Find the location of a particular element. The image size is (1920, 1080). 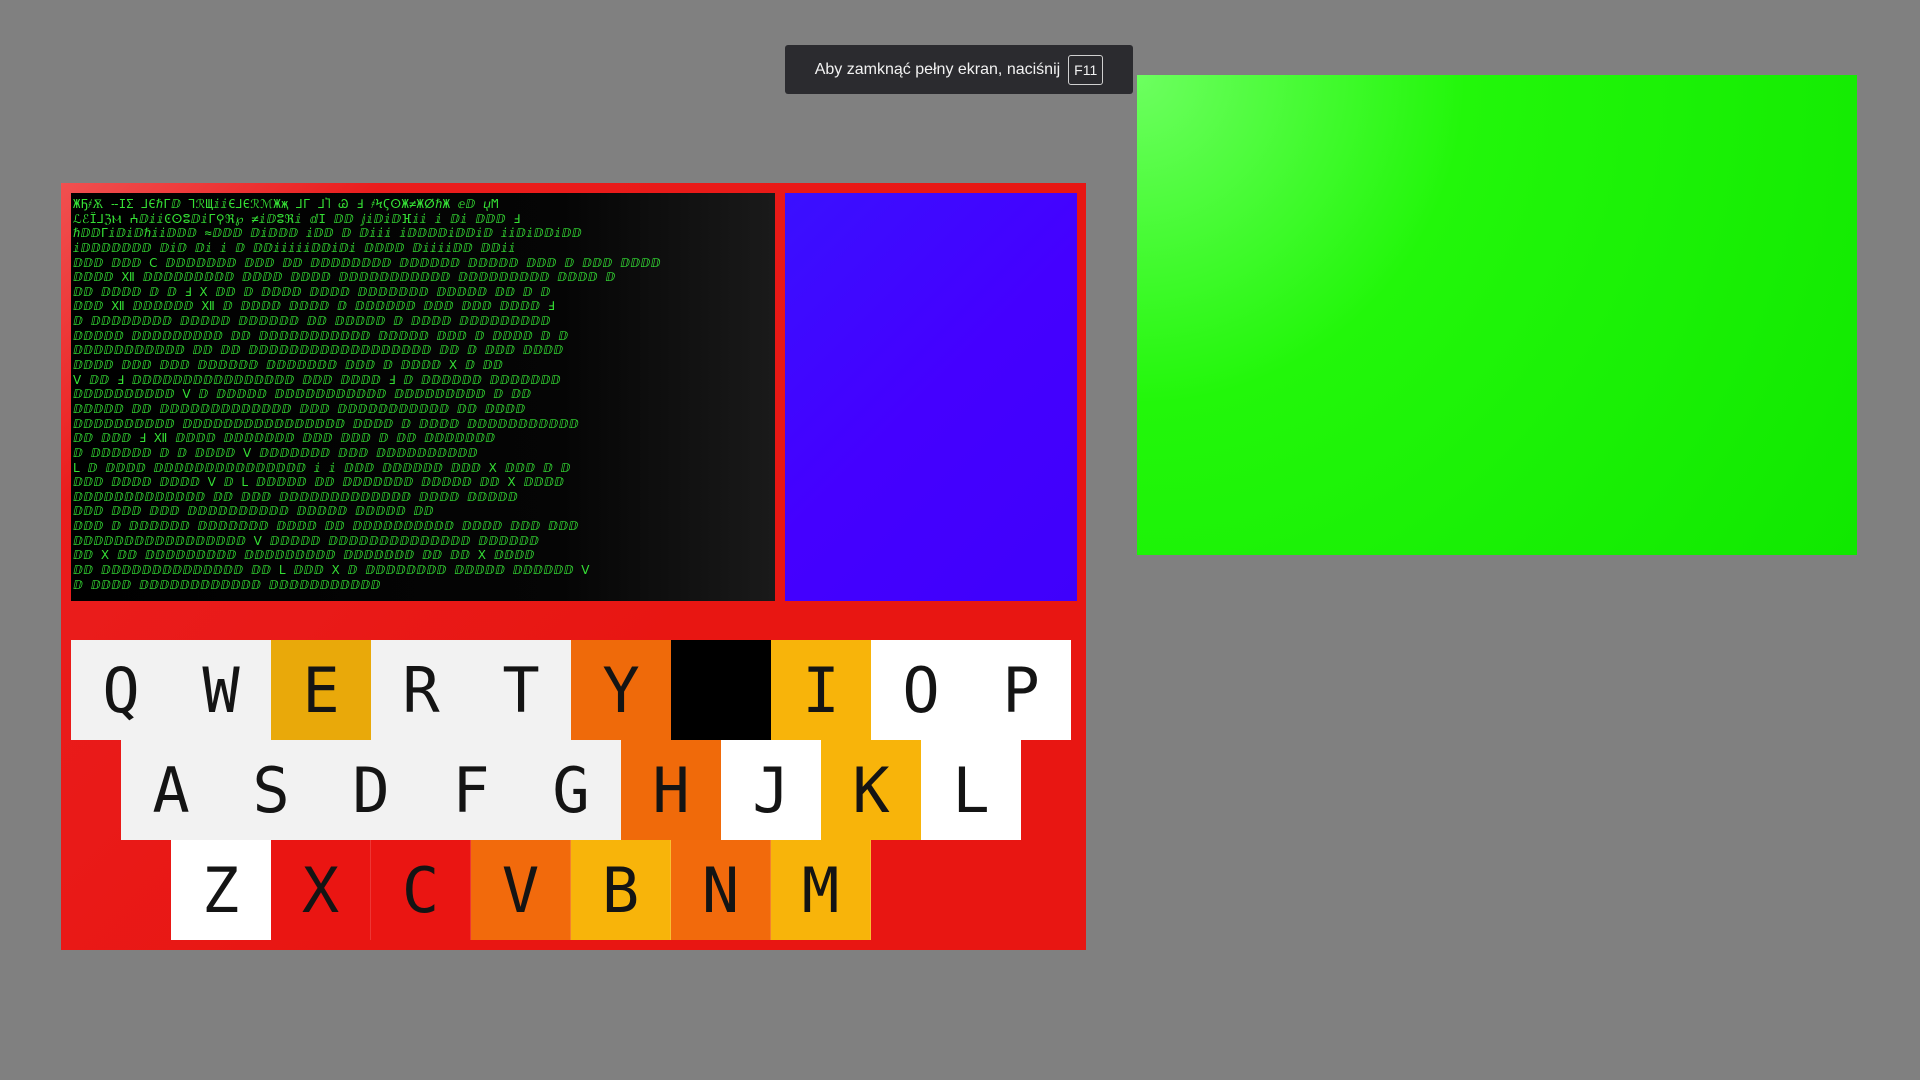

key-q: Q is located at coordinates (121, 690).